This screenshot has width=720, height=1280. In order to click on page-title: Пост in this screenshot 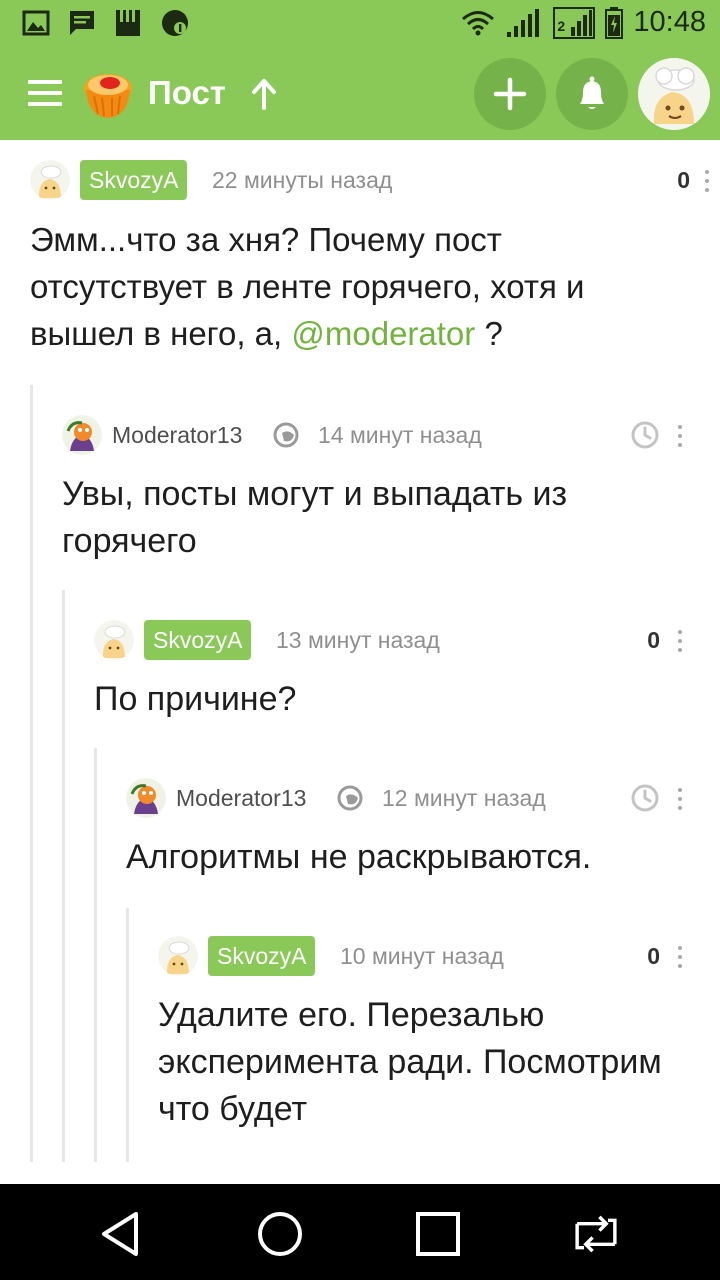, I will do `click(187, 92)`.